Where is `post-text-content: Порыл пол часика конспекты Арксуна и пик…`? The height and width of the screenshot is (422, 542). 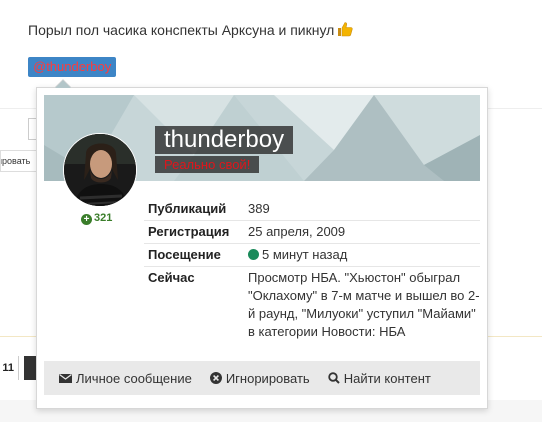 post-text-content: Порыл пол часика конспекты Арксуна и пик… is located at coordinates (181, 30).